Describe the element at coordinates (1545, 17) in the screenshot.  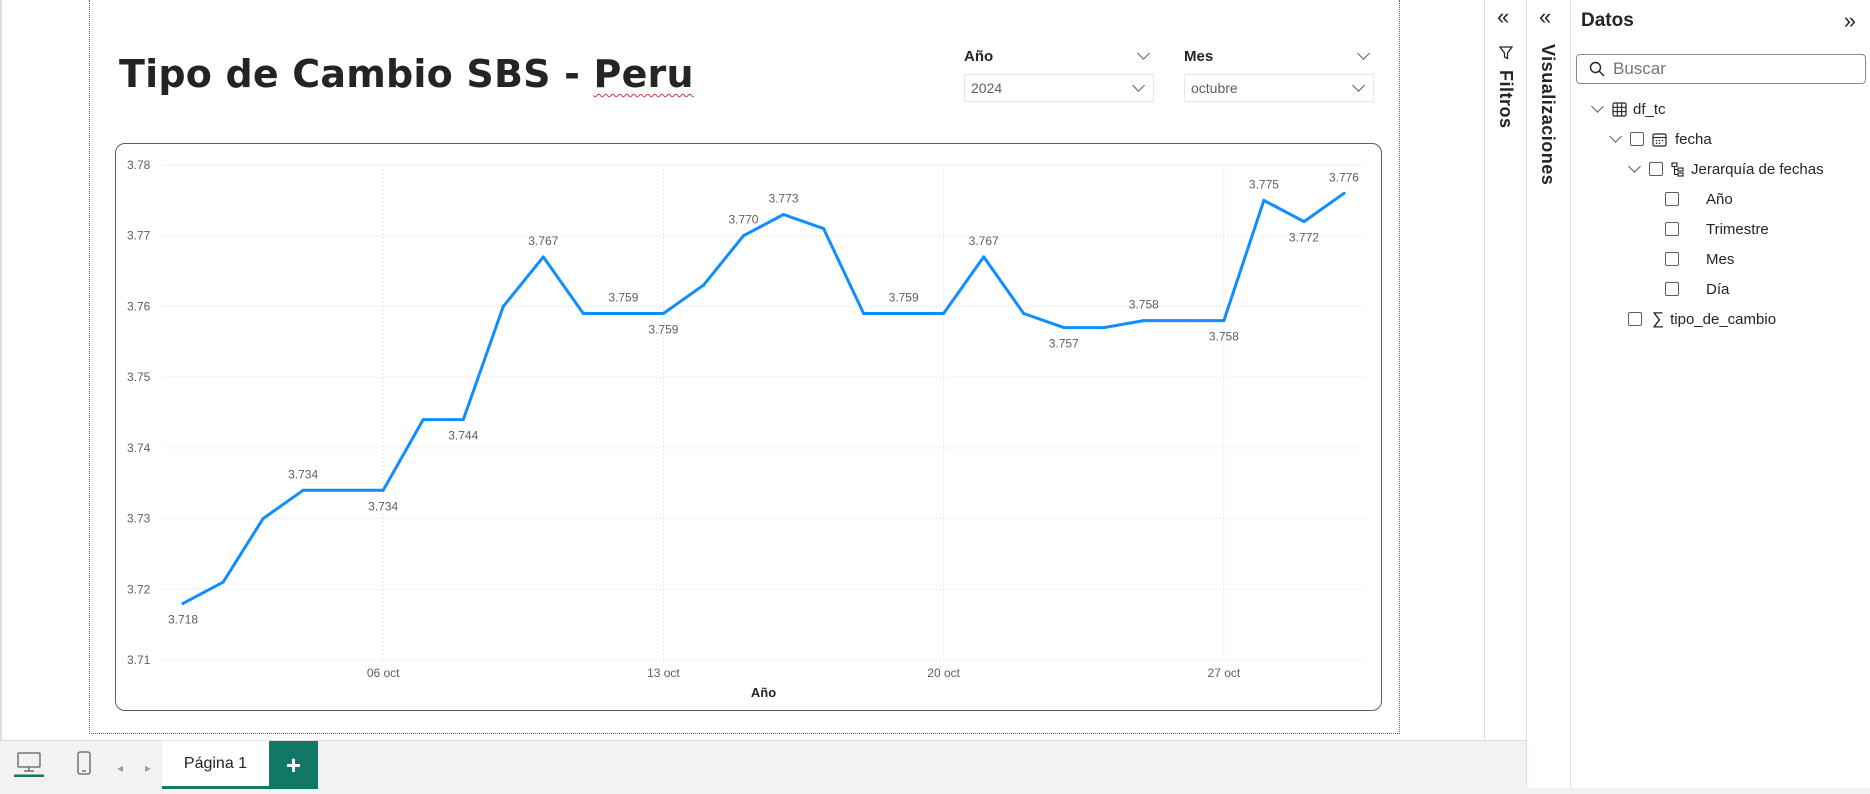
I see `expand-visualizations-icon: «` at that location.